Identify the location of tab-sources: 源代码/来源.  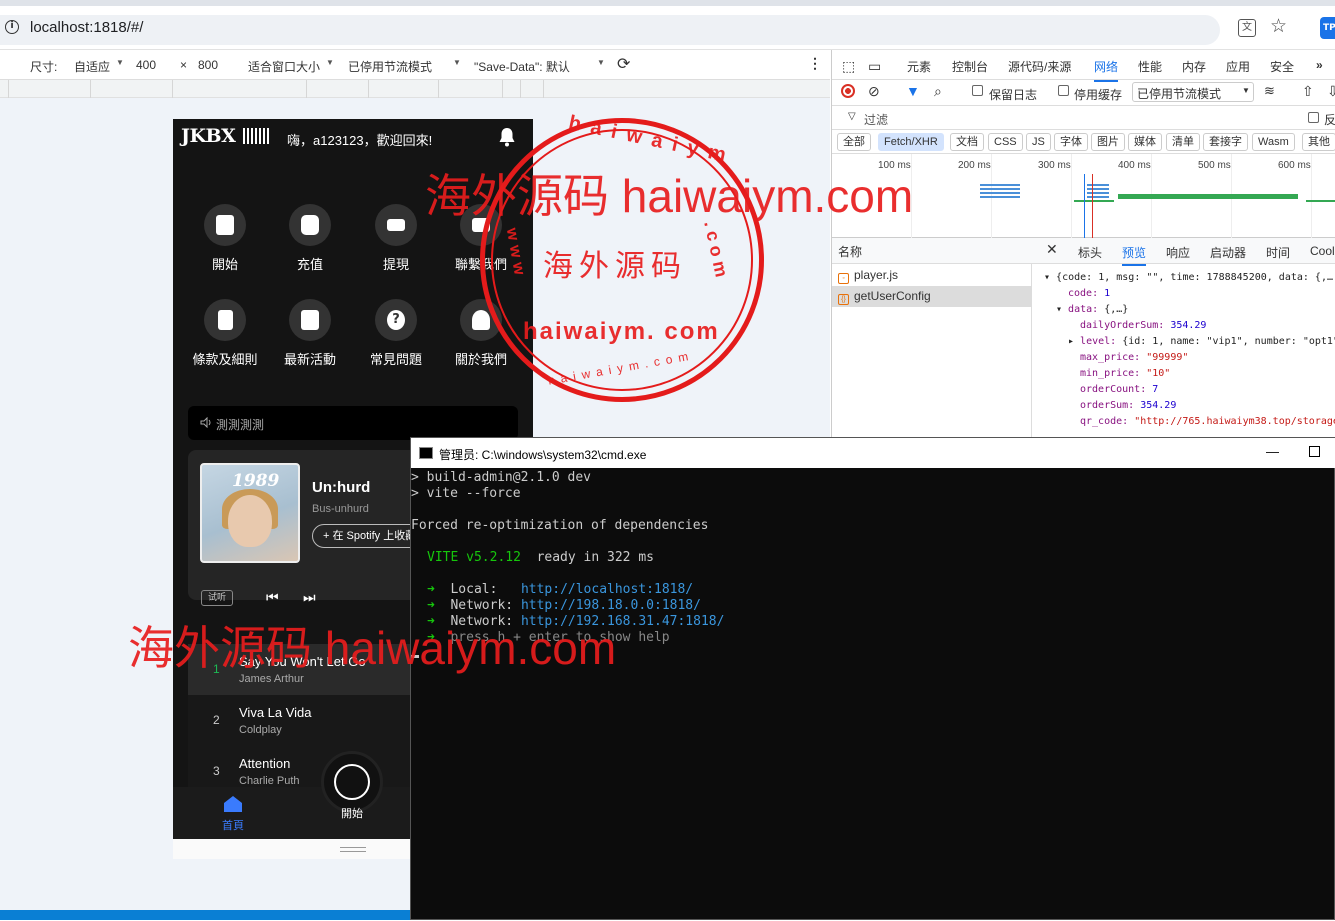
(1039, 66).